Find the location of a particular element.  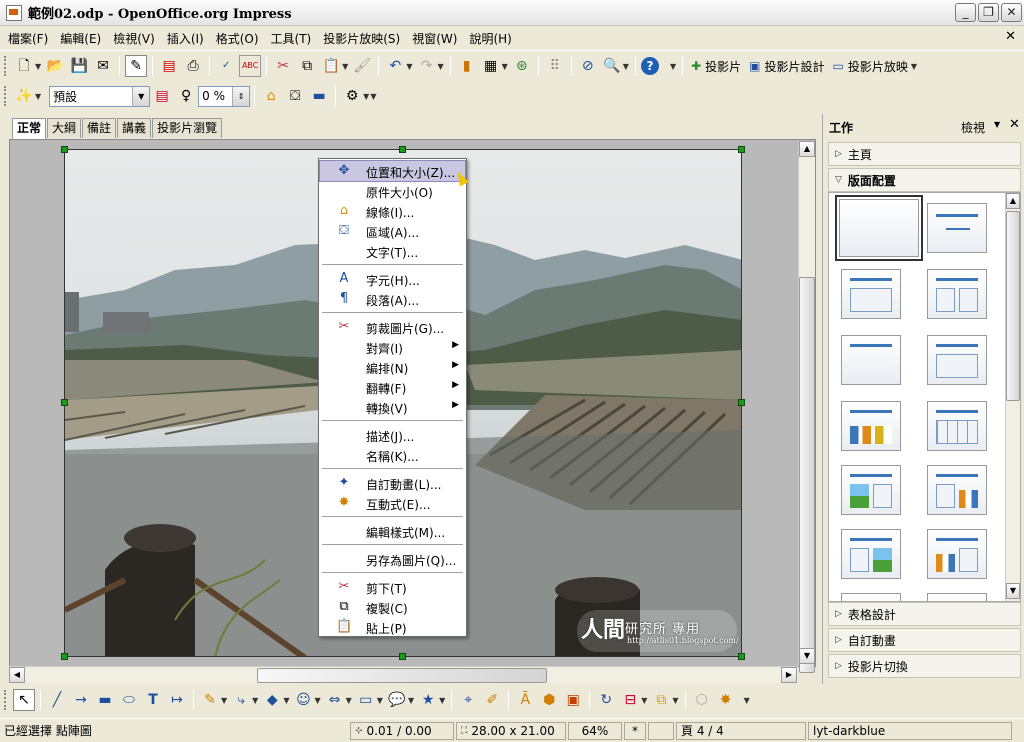

zoom-icon: 🔍 is located at coordinates (612, 66).